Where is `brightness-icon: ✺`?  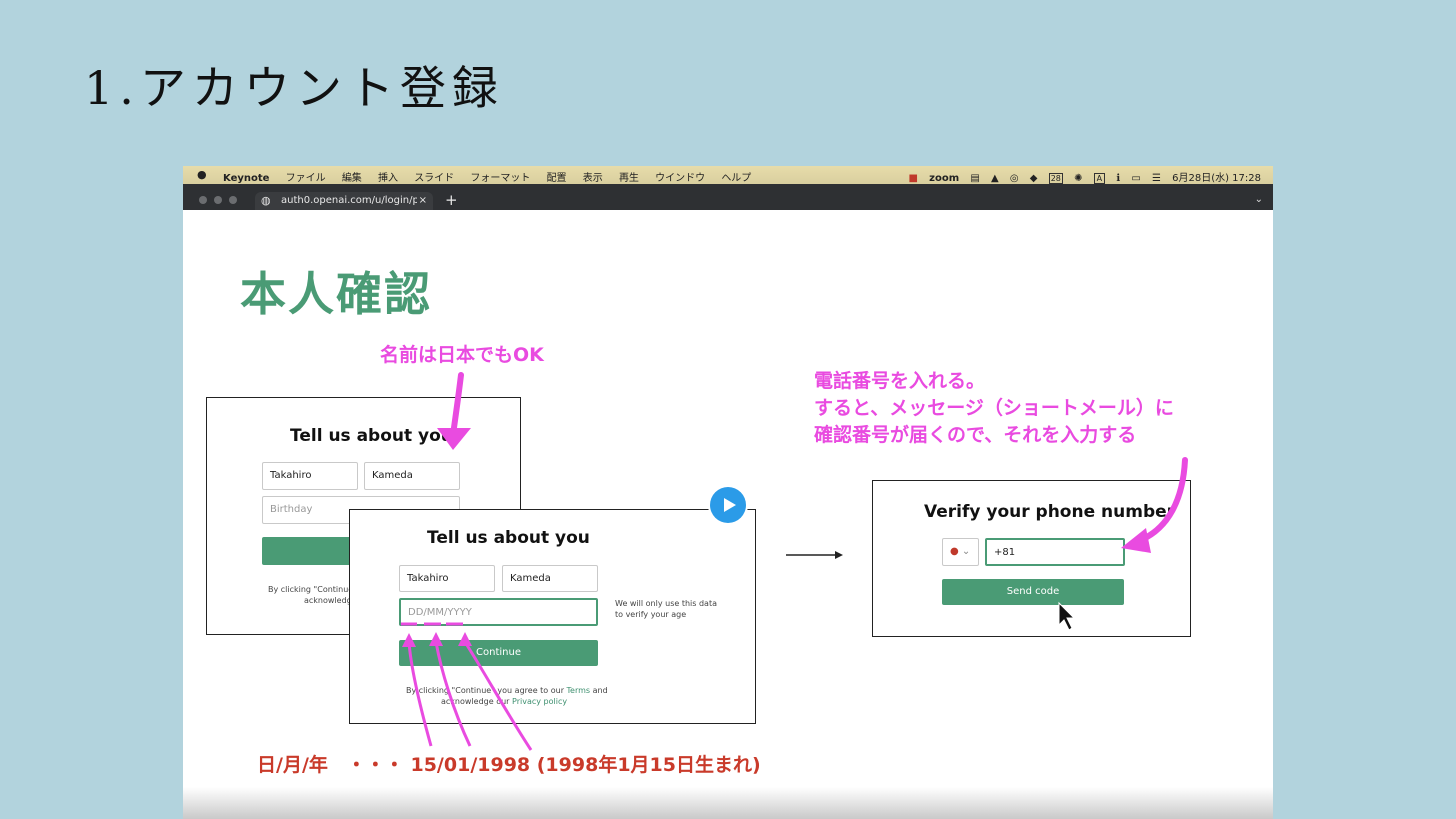
brightness-icon: ✺ is located at coordinates (1078, 178).